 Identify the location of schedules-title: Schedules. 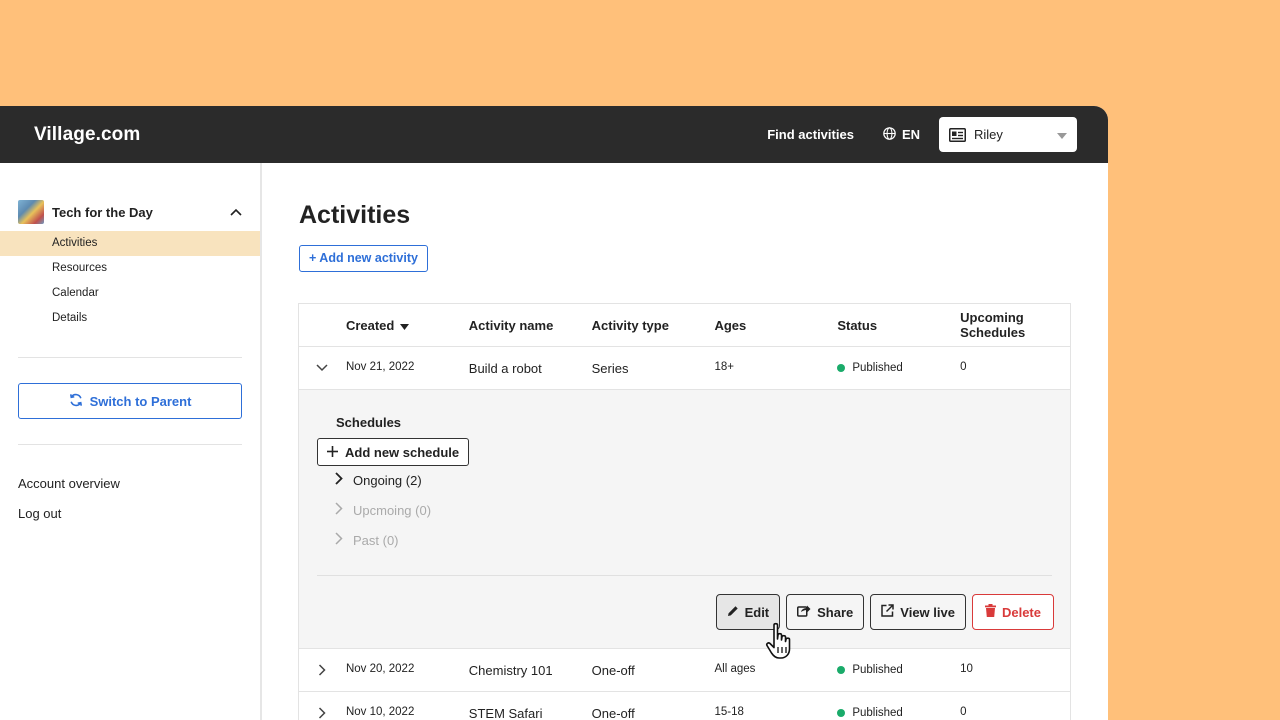
(369, 422).